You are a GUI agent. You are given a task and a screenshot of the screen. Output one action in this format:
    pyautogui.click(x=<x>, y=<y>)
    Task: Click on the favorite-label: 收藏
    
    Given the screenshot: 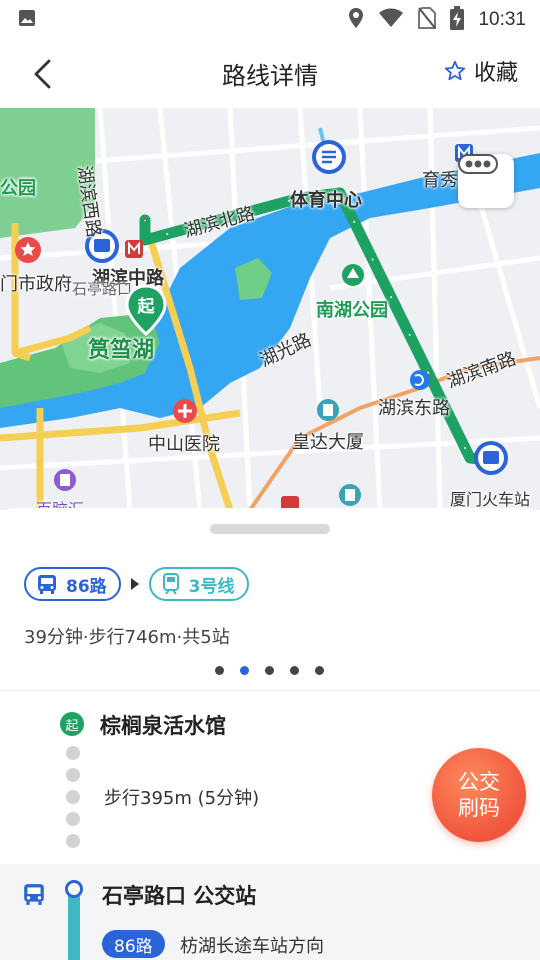 What is the action you would take?
    pyautogui.click(x=495, y=73)
    